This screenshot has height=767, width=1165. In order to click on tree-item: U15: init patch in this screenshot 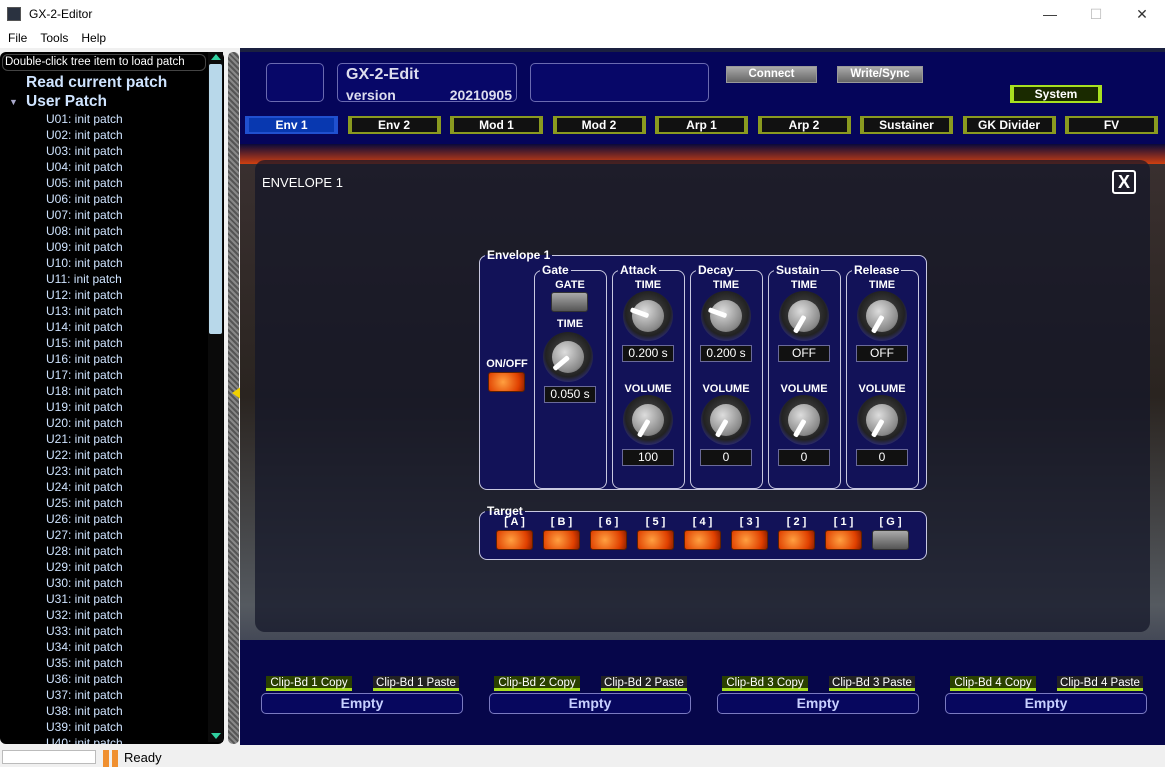, I will do `click(84, 343)`.